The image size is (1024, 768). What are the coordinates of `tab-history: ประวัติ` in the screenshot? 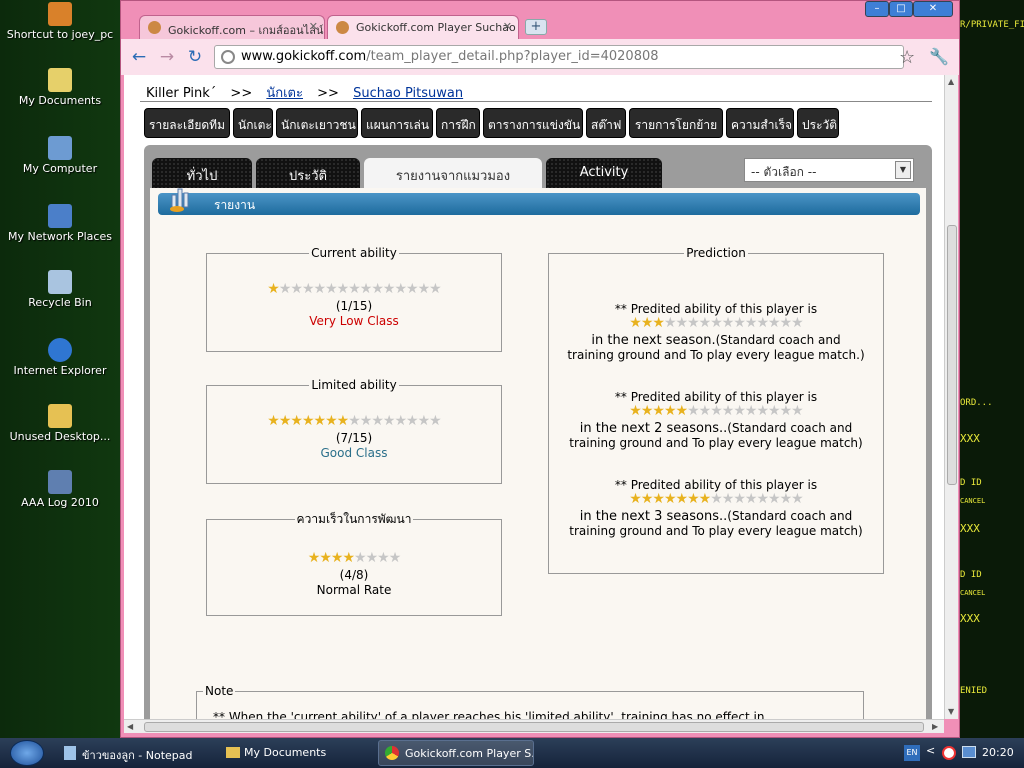 It's located at (308, 173).